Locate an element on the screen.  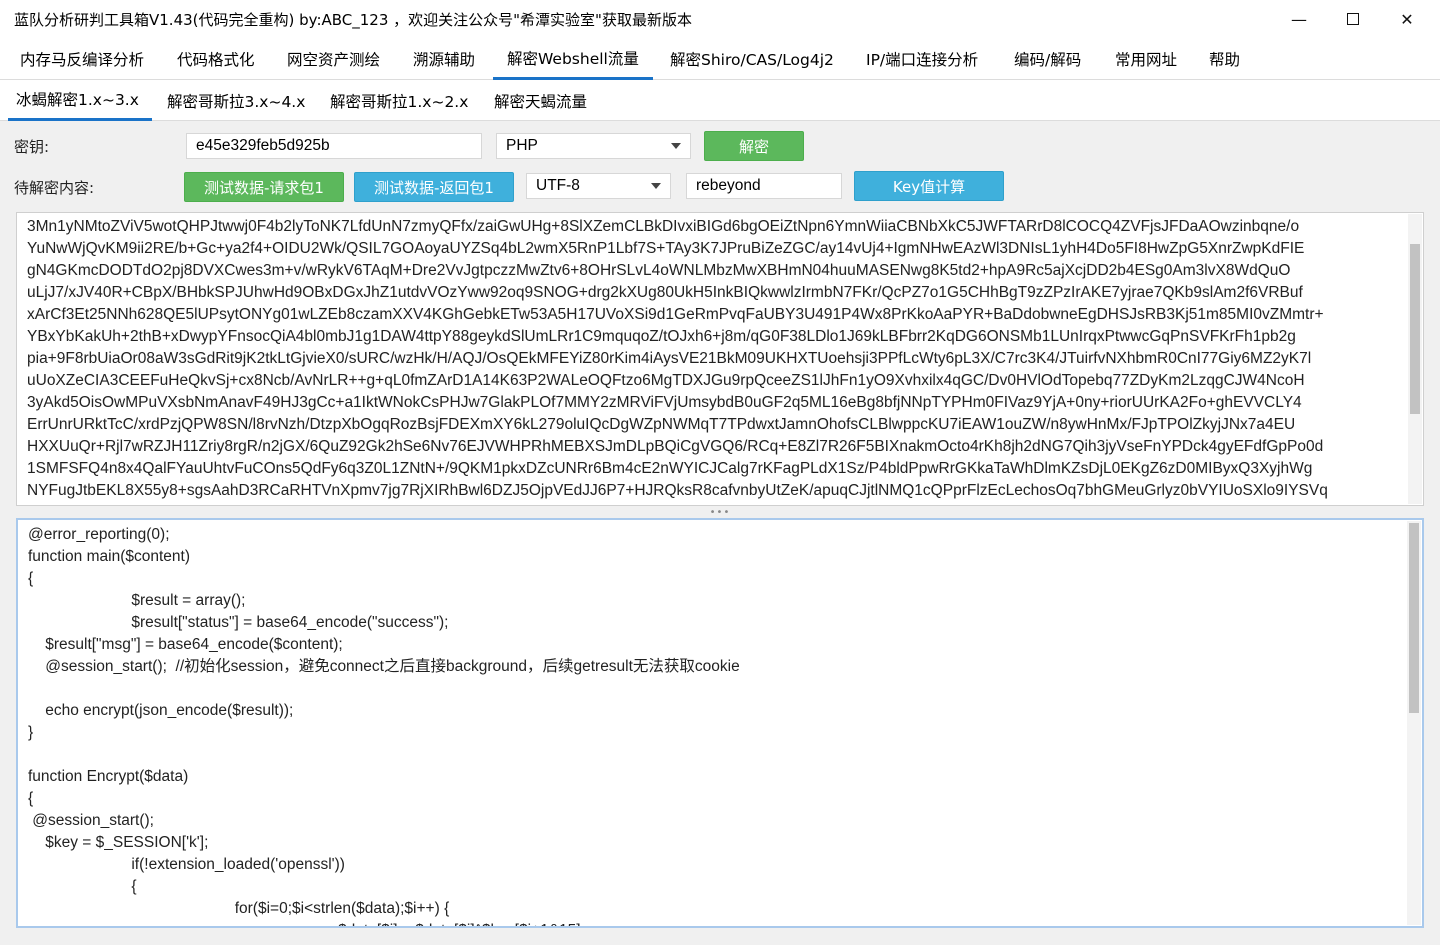
minimize-button: — is located at coordinates (1299, 19).